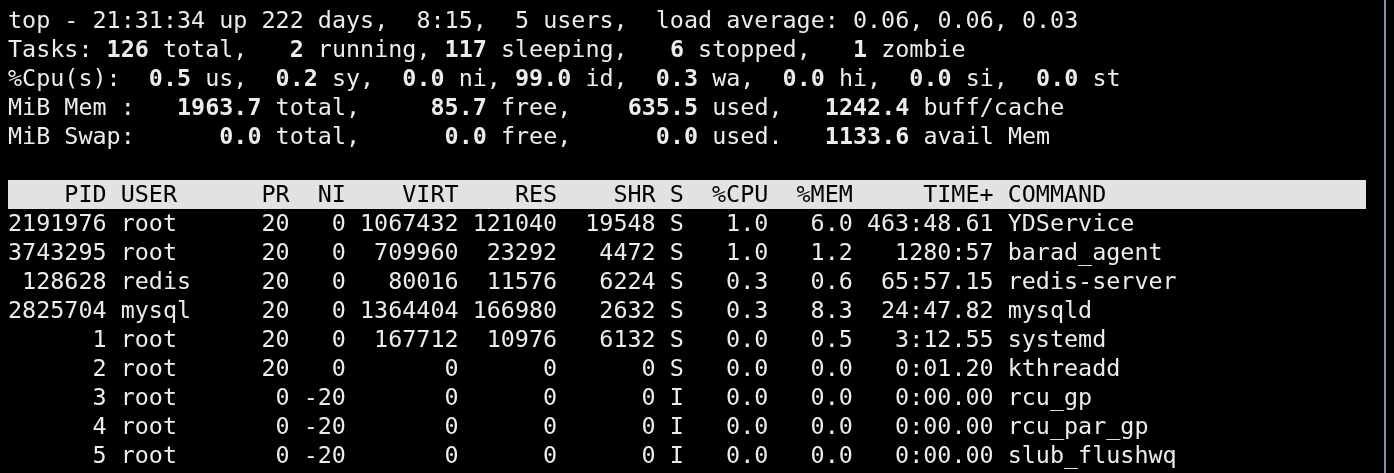 This screenshot has height=473, width=1394. What do you see at coordinates (416, 252) in the screenshot?
I see `table-cell-text: 709960` at bounding box center [416, 252].